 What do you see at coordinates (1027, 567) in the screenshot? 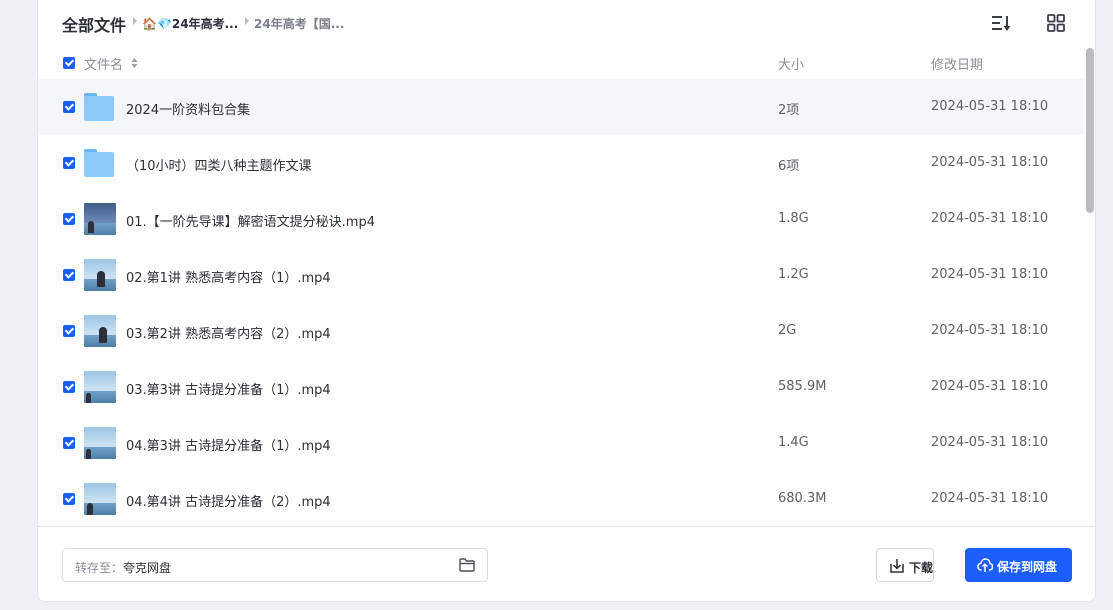
I see `save-to-drive-label: 保存到网盘` at bounding box center [1027, 567].